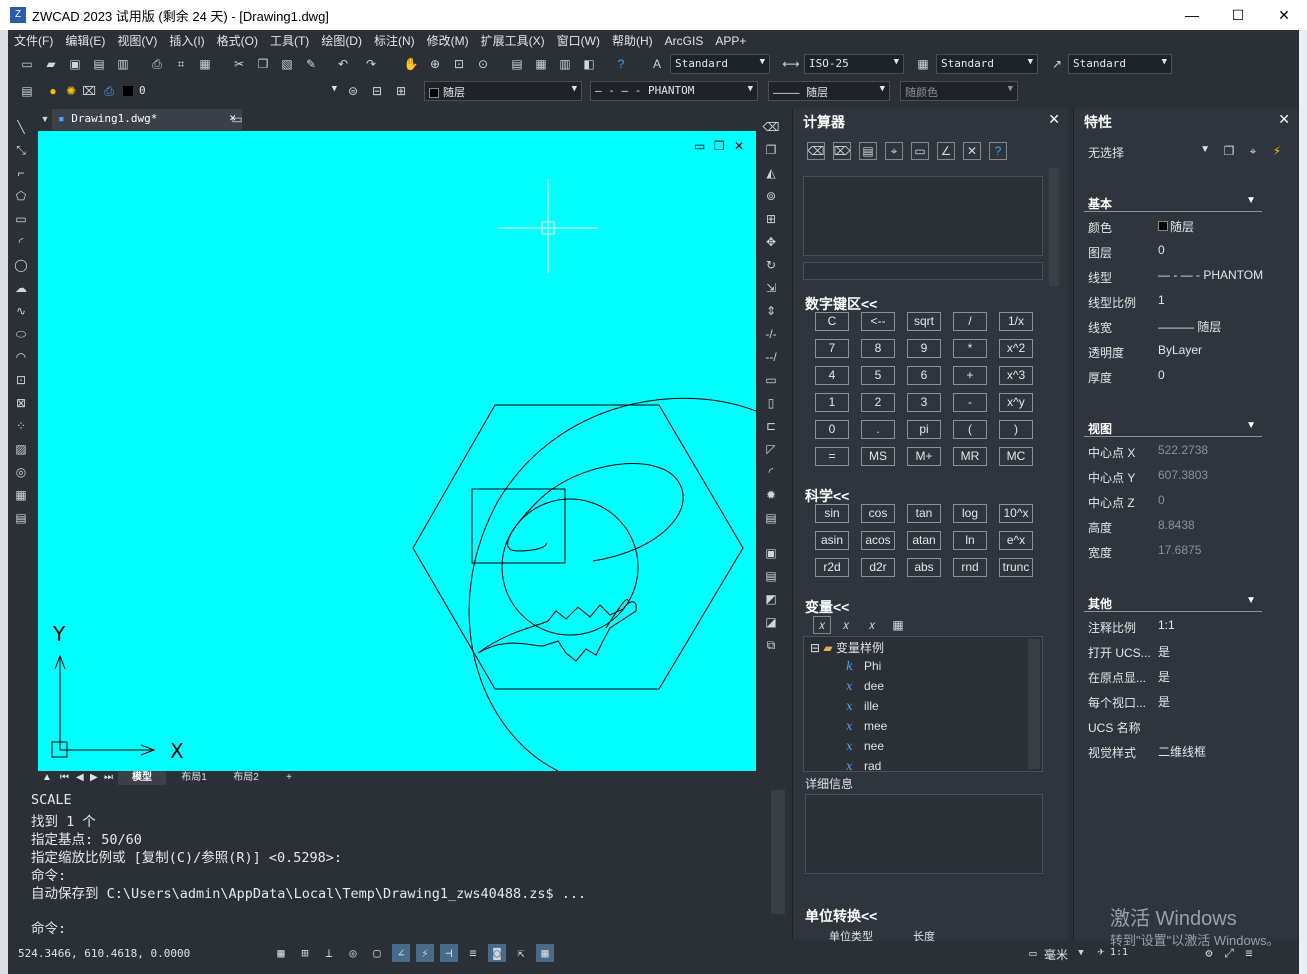 The height and width of the screenshot is (974, 1307). I want to click on open-folder-icon: ▰, so click(51, 64).